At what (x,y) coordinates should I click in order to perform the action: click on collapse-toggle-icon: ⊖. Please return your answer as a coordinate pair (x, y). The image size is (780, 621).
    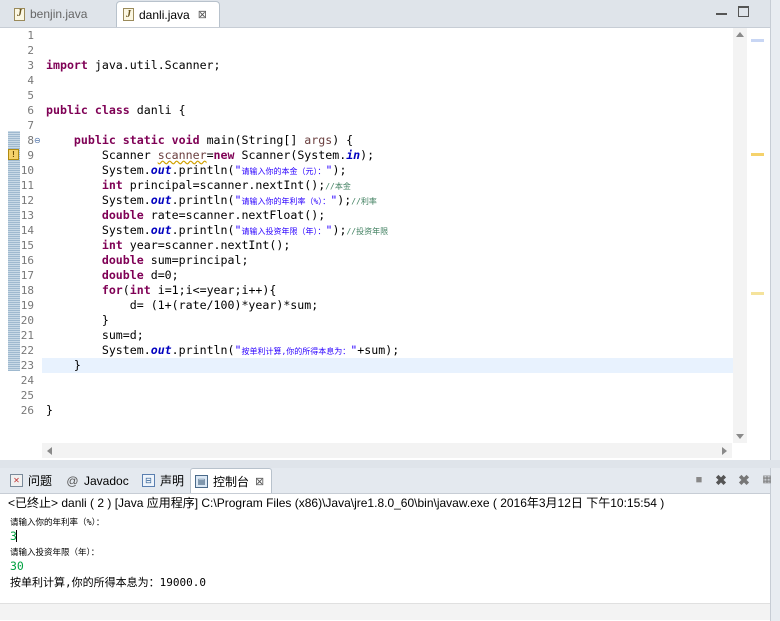
    Looking at the image, I should click on (37, 140).